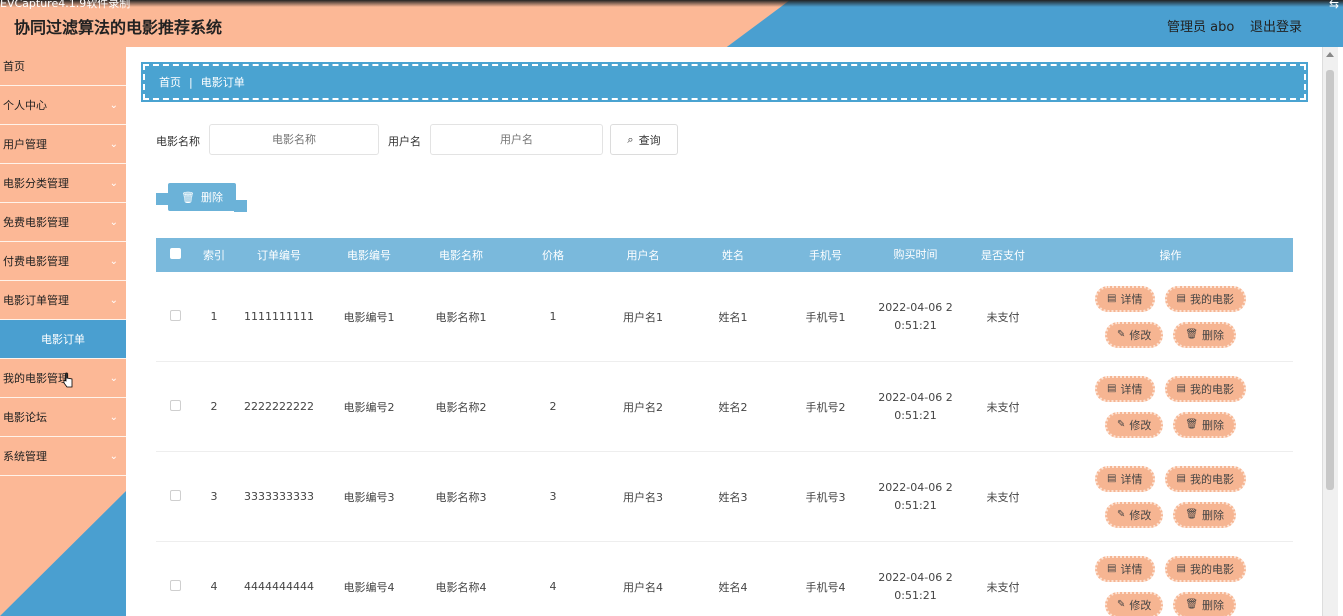 This screenshot has height=616, width=1343. I want to click on scroll-up-arrow-icon, so click(1330, 54).